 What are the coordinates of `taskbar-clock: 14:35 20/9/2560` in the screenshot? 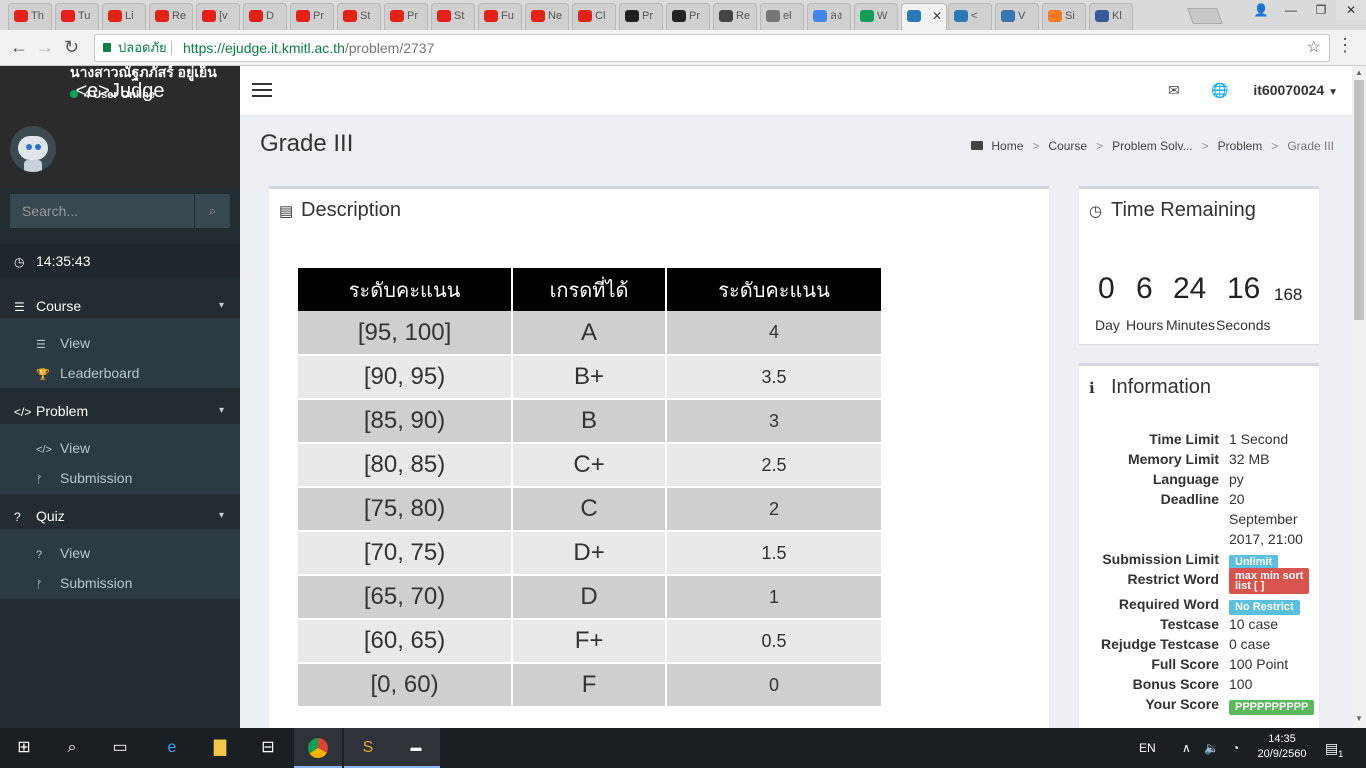 It's located at (1282, 747).